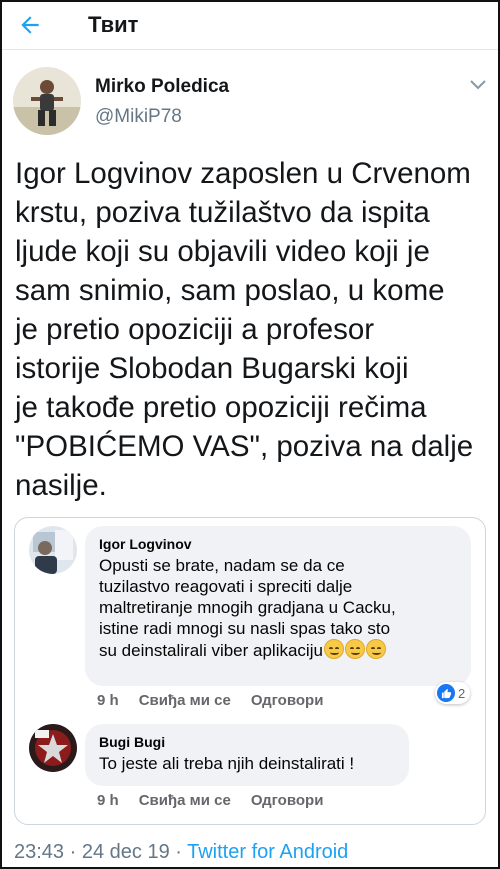 This screenshot has width=500, height=869. Describe the element at coordinates (227, 763) in the screenshot. I see `comment-line: To jeste ali treba njih deinstalirati !` at that location.